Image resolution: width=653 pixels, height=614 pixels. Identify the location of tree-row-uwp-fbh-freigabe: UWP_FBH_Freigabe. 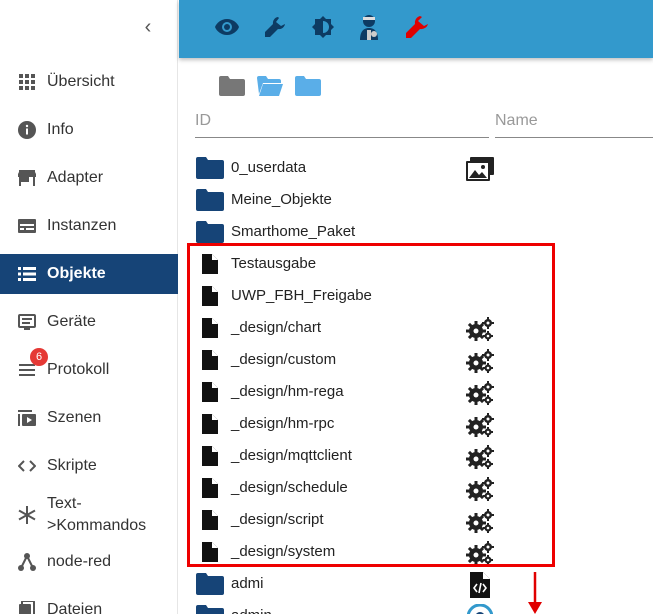
(415, 296).